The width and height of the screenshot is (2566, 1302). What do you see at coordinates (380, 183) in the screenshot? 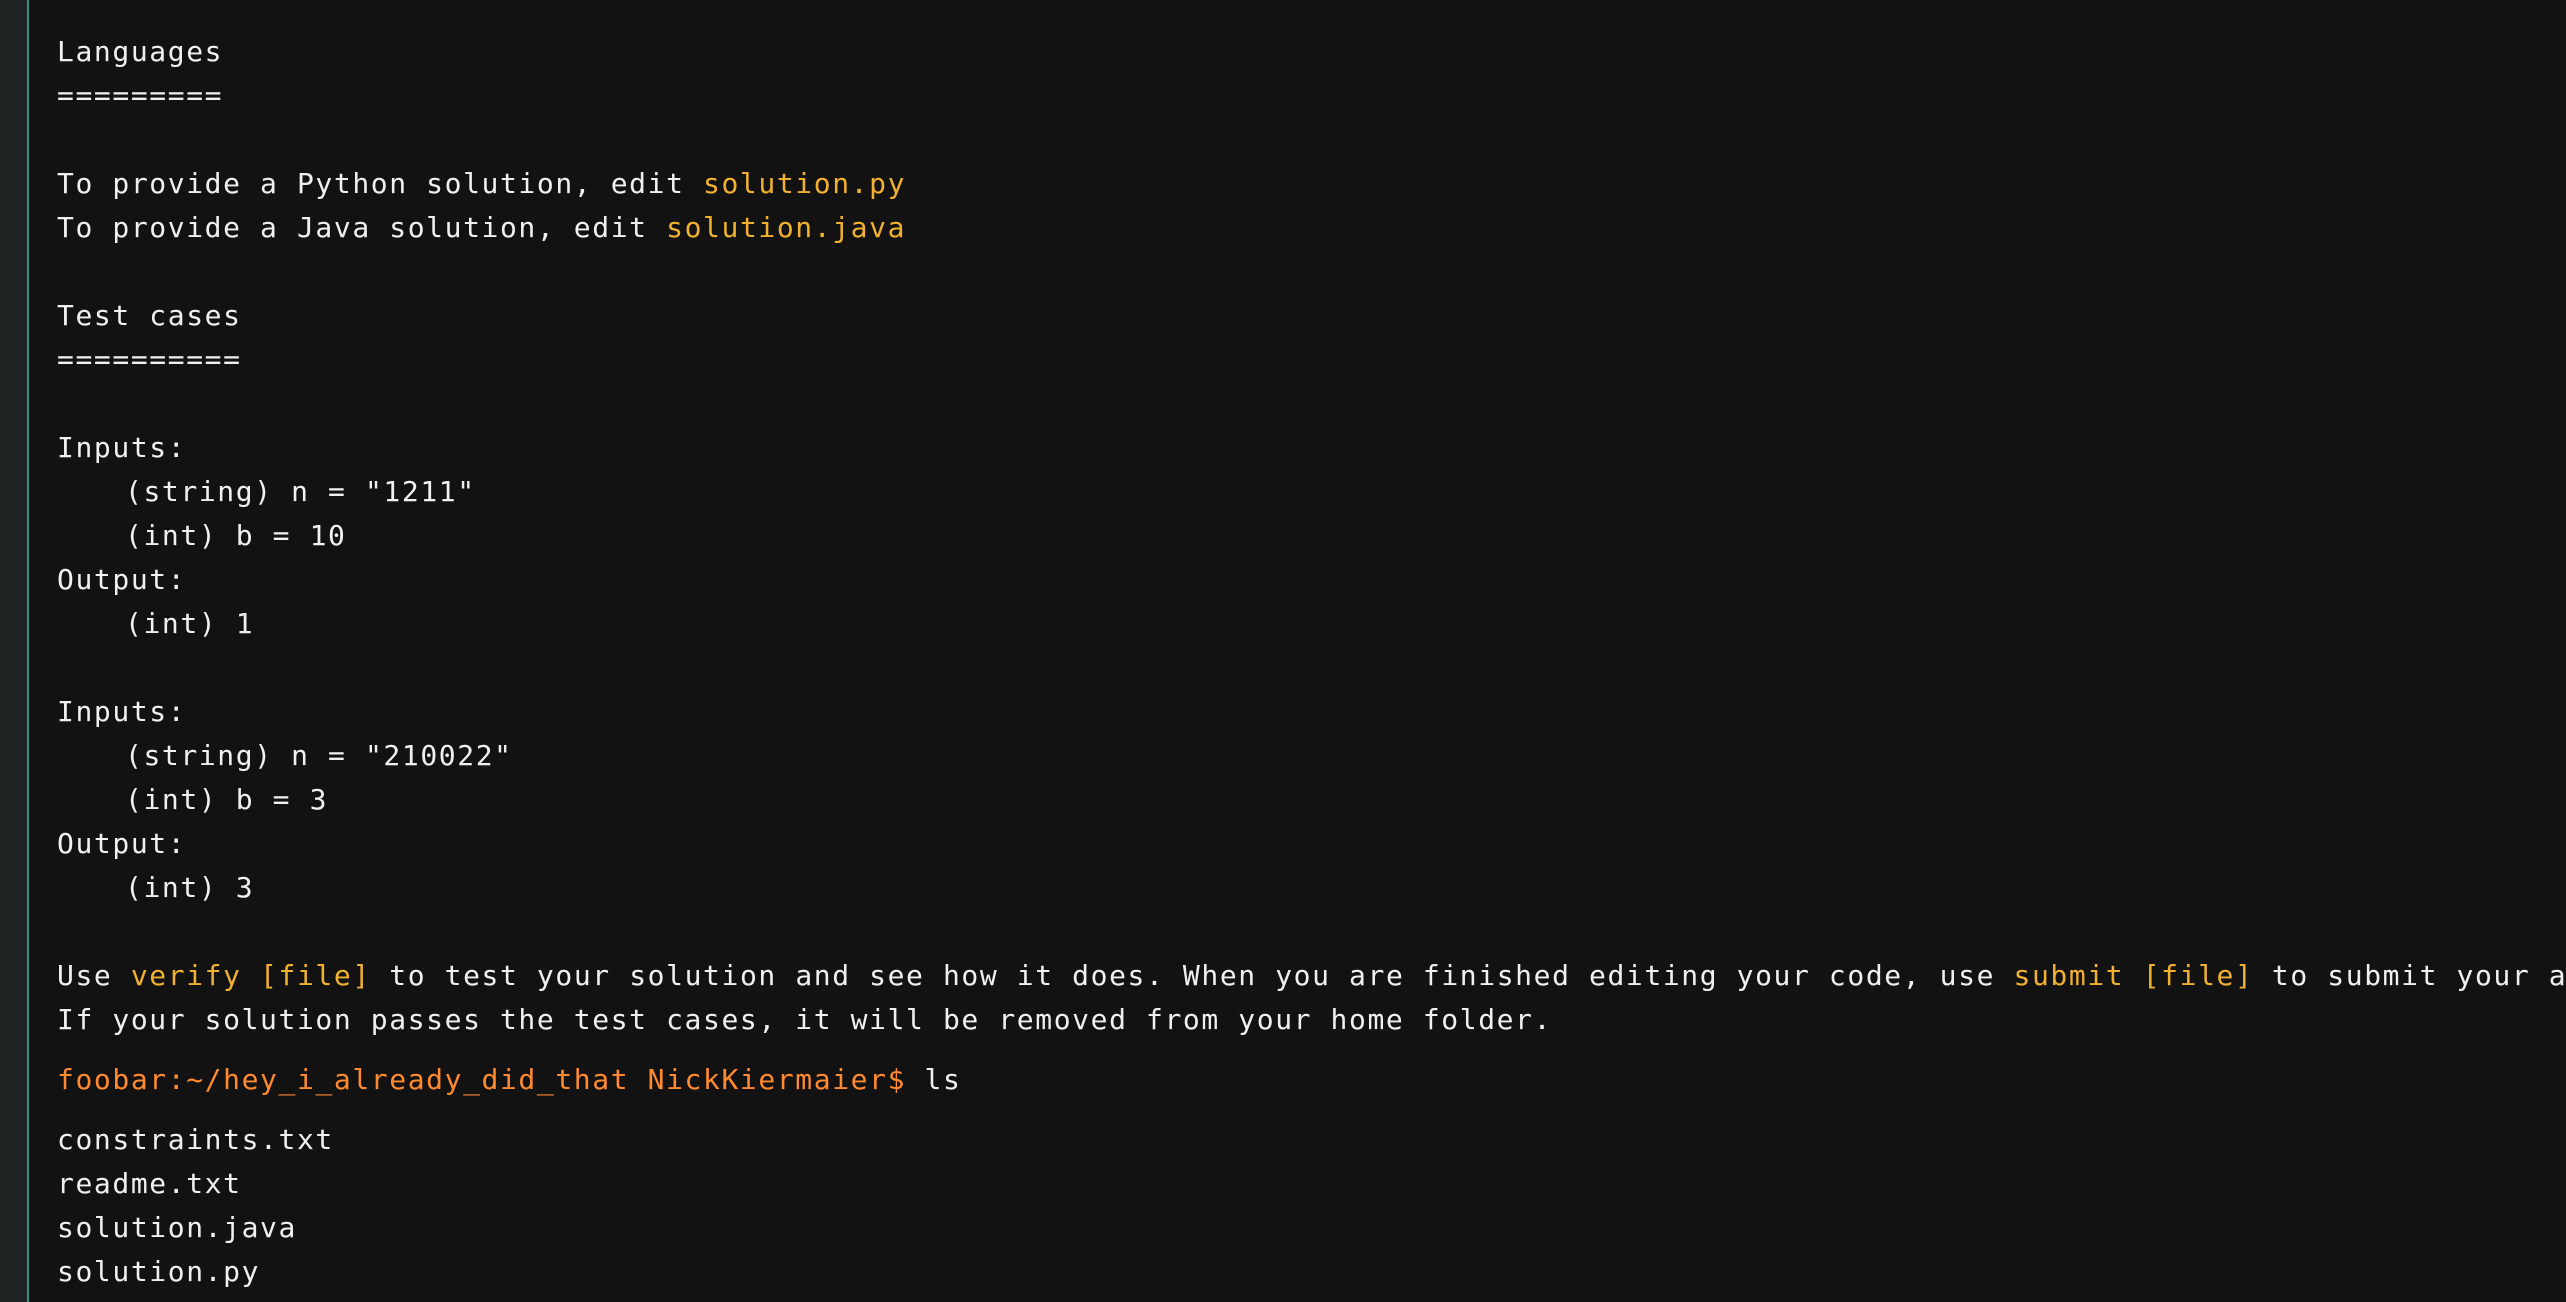
I see `python-prefix: To provide a Python solution, edit` at bounding box center [380, 183].